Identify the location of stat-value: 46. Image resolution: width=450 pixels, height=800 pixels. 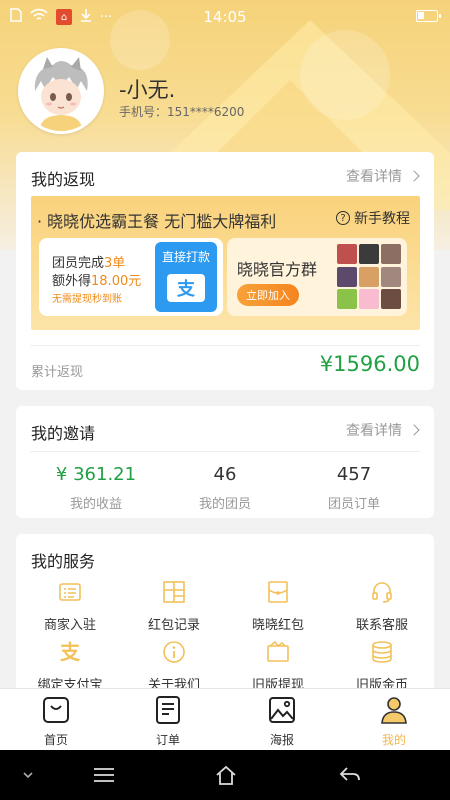
(225, 474).